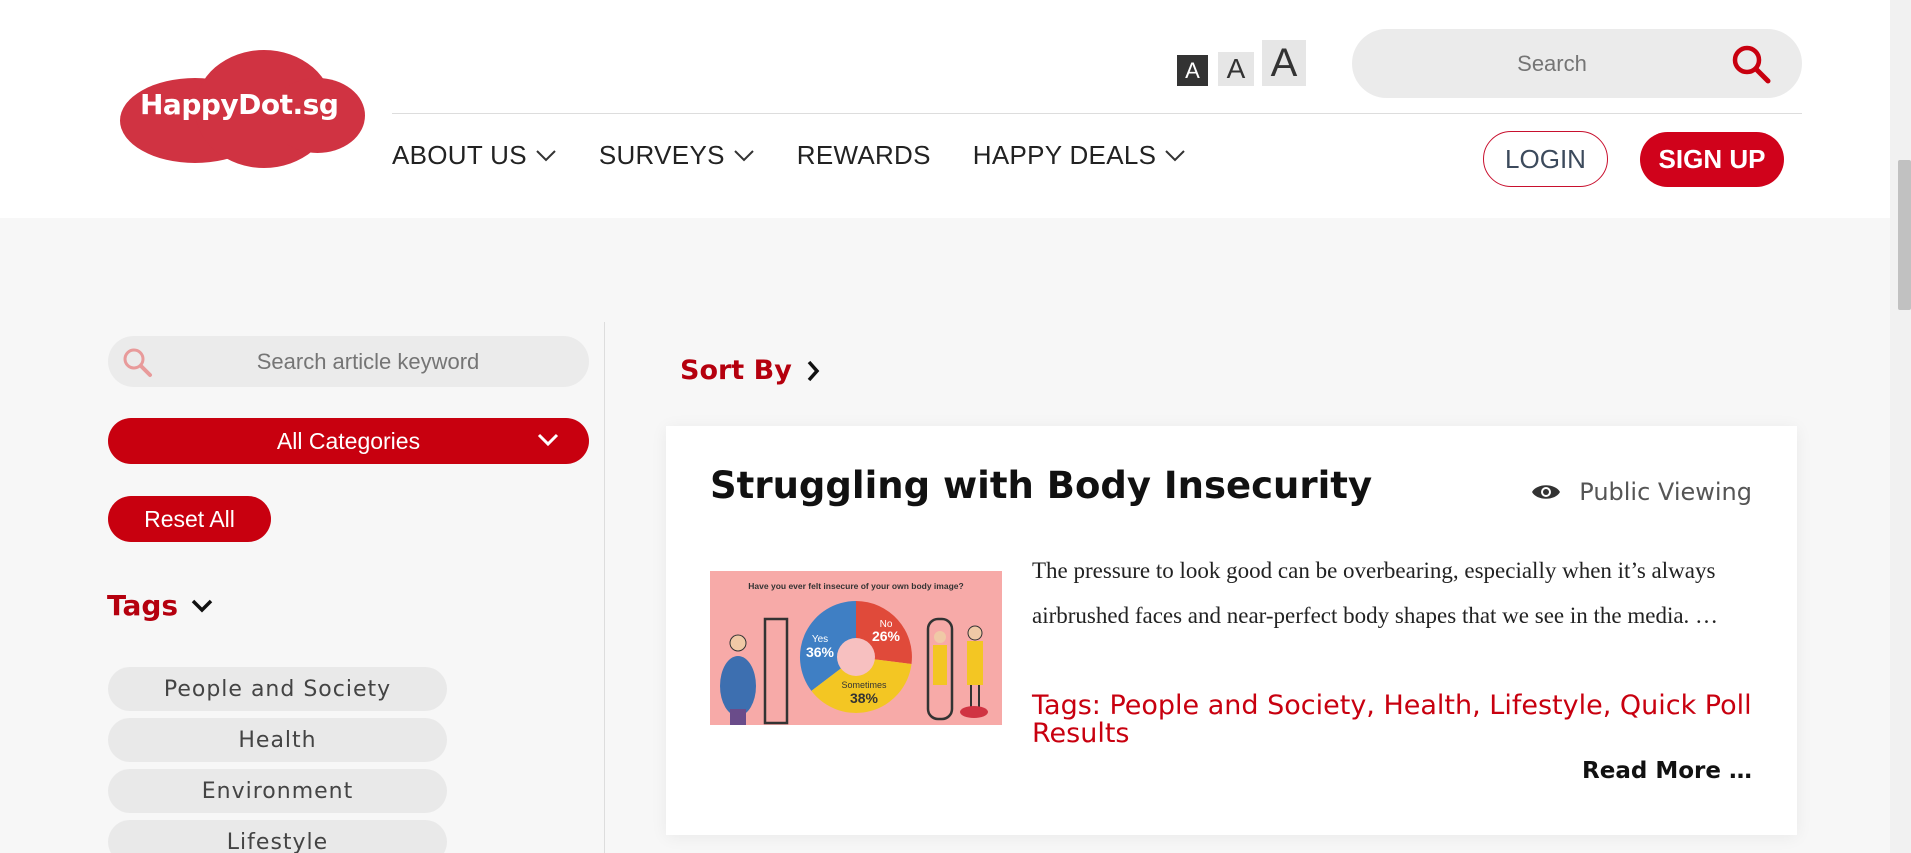 The width and height of the screenshot is (1911, 853). Describe the element at coordinates (1064, 155) in the screenshot. I see `nav-label: HAPPY DEALS` at that location.